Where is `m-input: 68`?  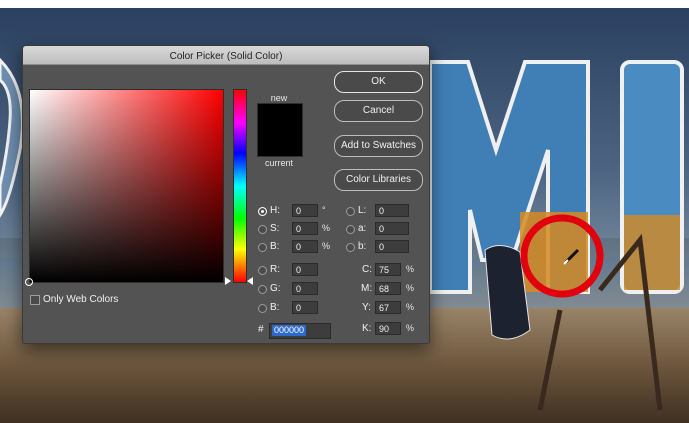
m-input: 68 is located at coordinates (388, 288).